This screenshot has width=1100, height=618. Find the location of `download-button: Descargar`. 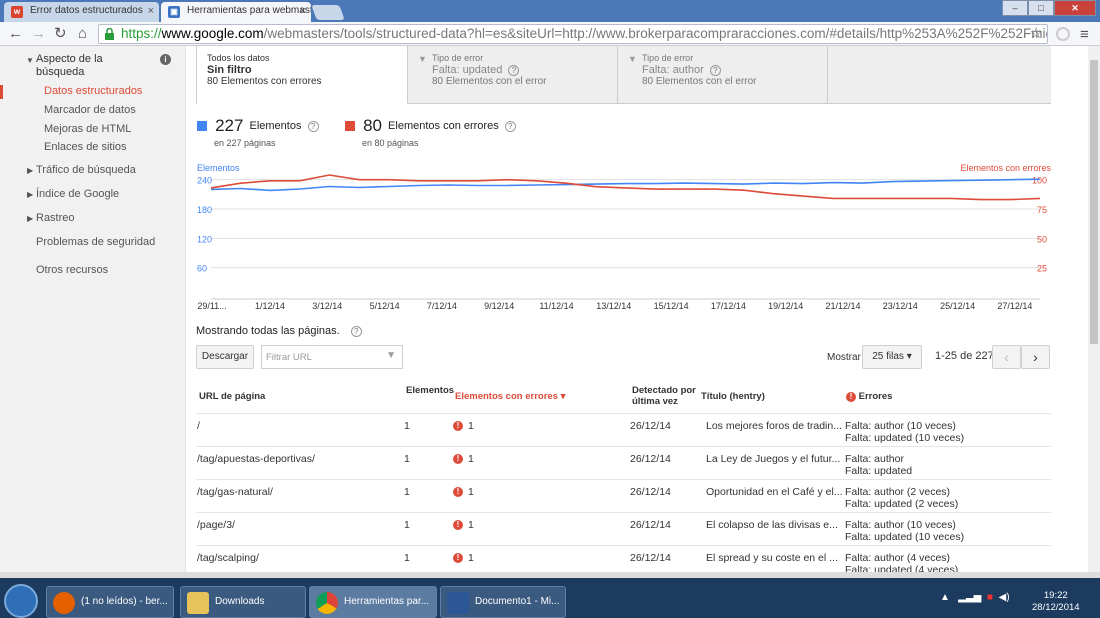

download-button: Descargar is located at coordinates (225, 357).